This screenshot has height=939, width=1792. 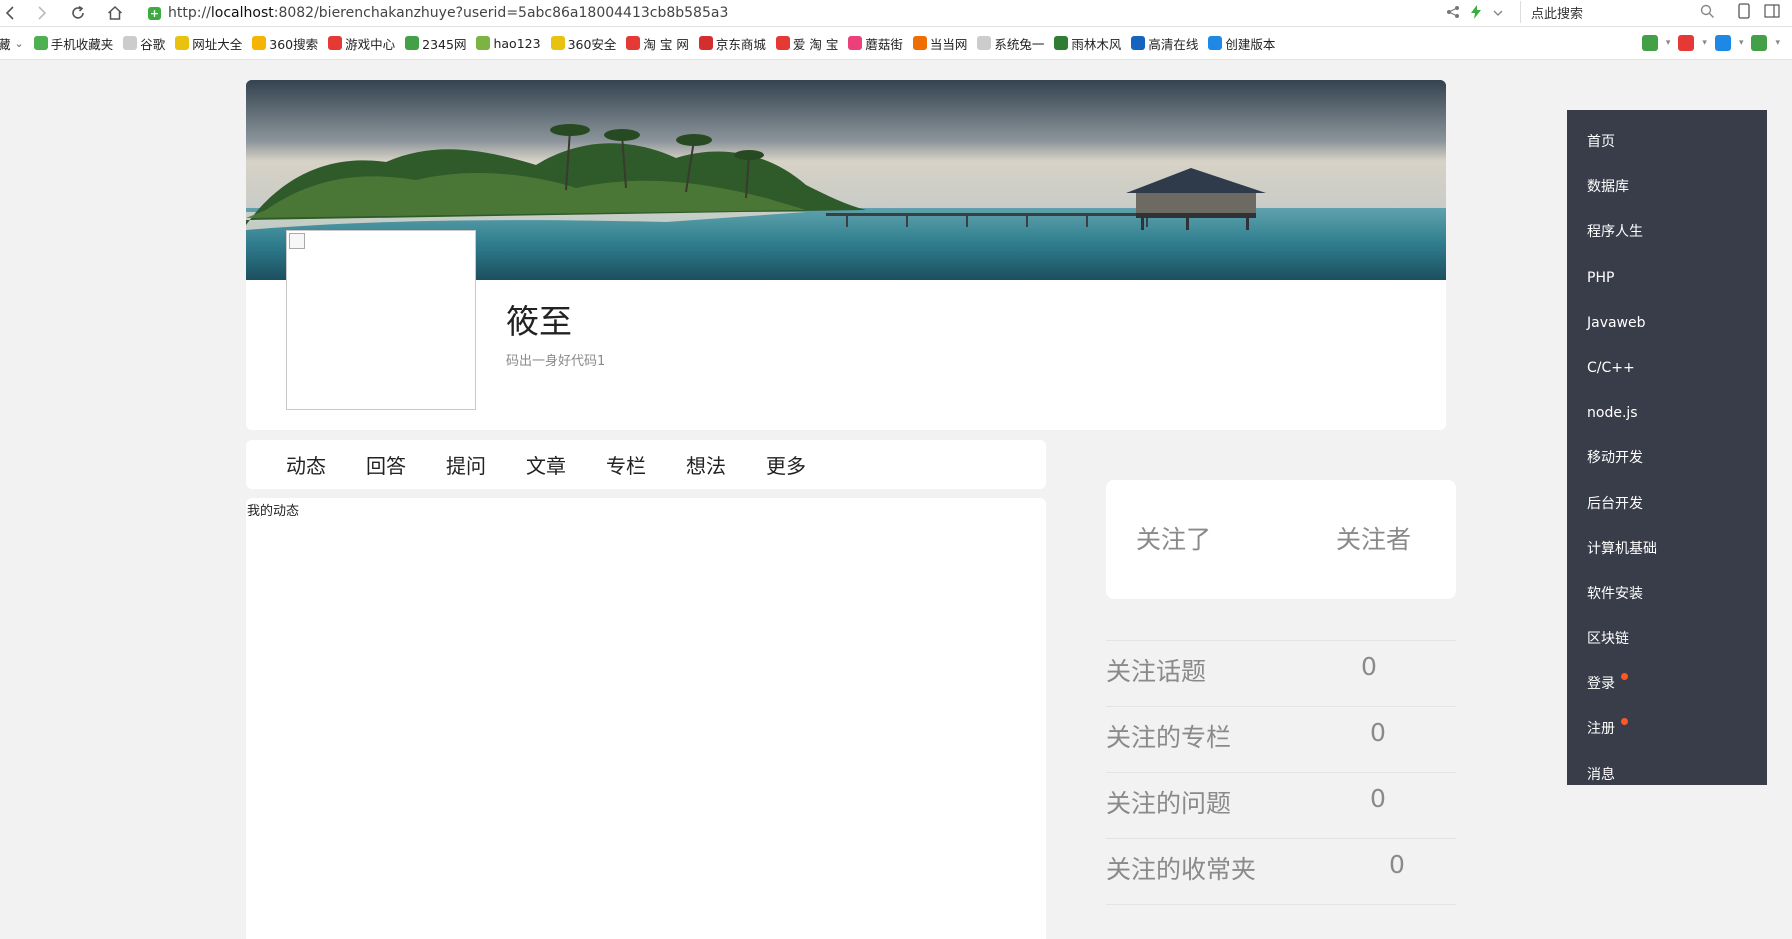 What do you see at coordinates (782, 43) in the screenshot?
I see `aitaobao-icon` at bounding box center [782, 43].